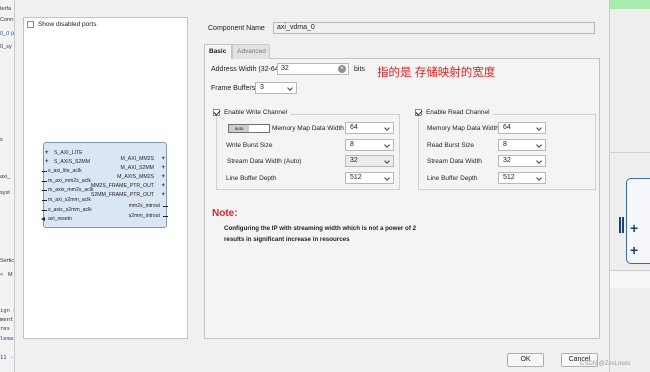 This screenshot has width=650, height=372. What do you see at coordinates (505, 144) in the screenshot?
I see `read-burst-size-value: 8` at bounding box center [505, 144].